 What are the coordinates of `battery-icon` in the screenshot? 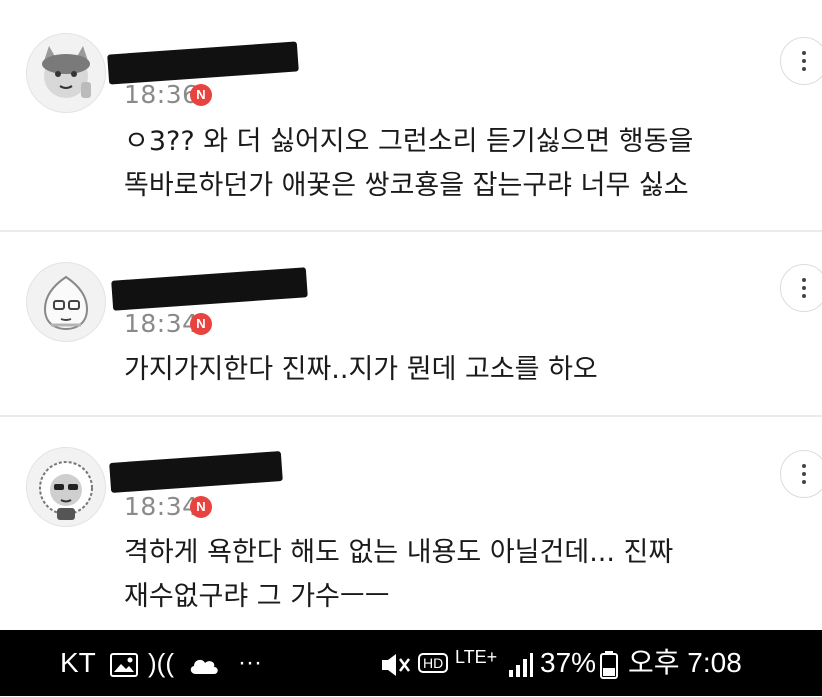 It's located at (609, 663).